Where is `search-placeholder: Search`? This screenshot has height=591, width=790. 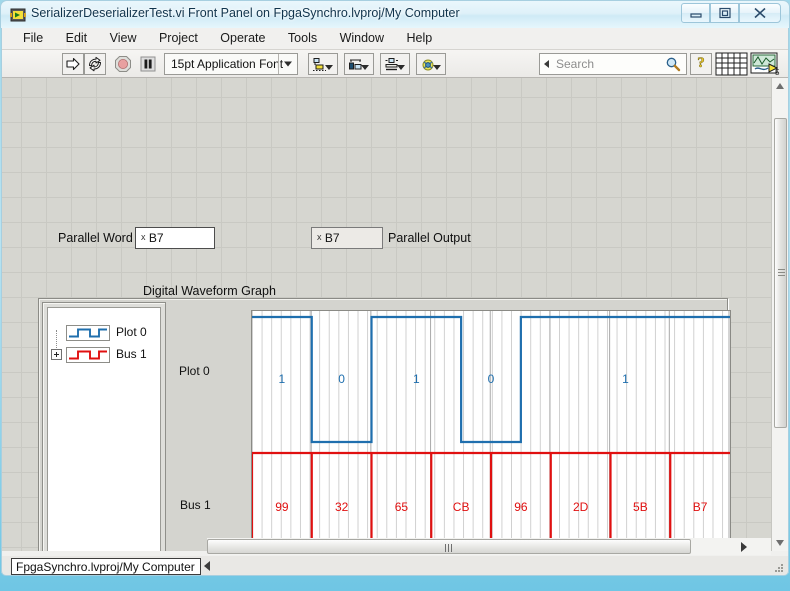 search-placeholder: Search is located at coordinates (575, 64).